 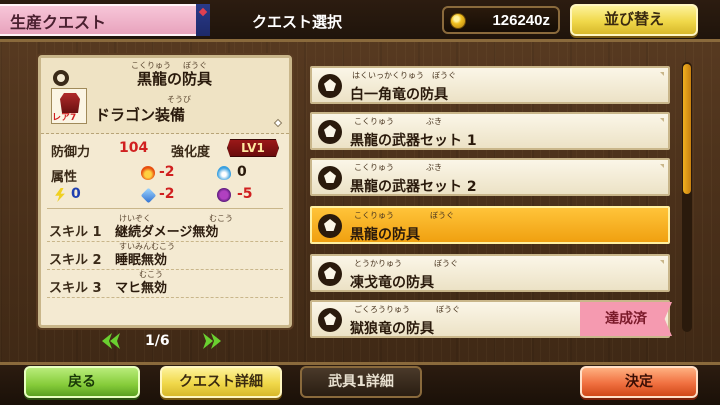 What do you see at coordinates (382, 309) in the screenshot?
I see `quest-ruby: ごくろうりゅう` at bounding box center [382, 309].